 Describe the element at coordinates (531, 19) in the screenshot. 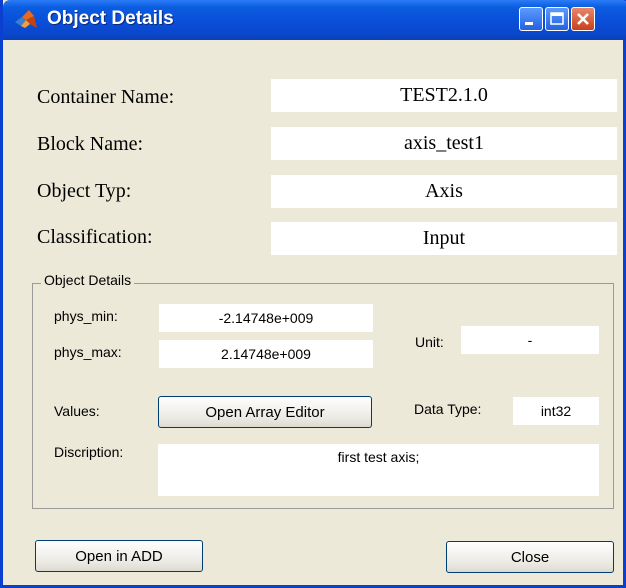

I see `minimize-button` at that location.